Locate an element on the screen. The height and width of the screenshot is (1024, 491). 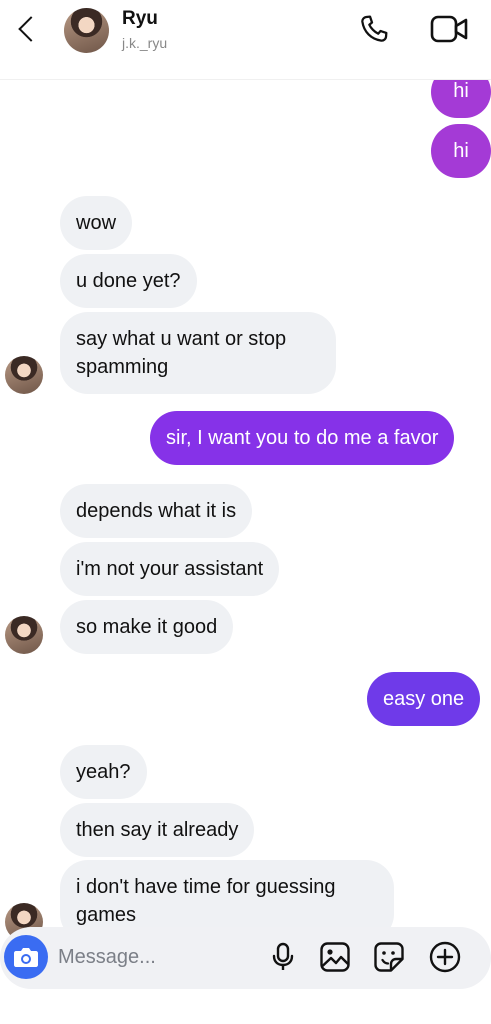
sticker-icon is located at coordinates (389, 957).